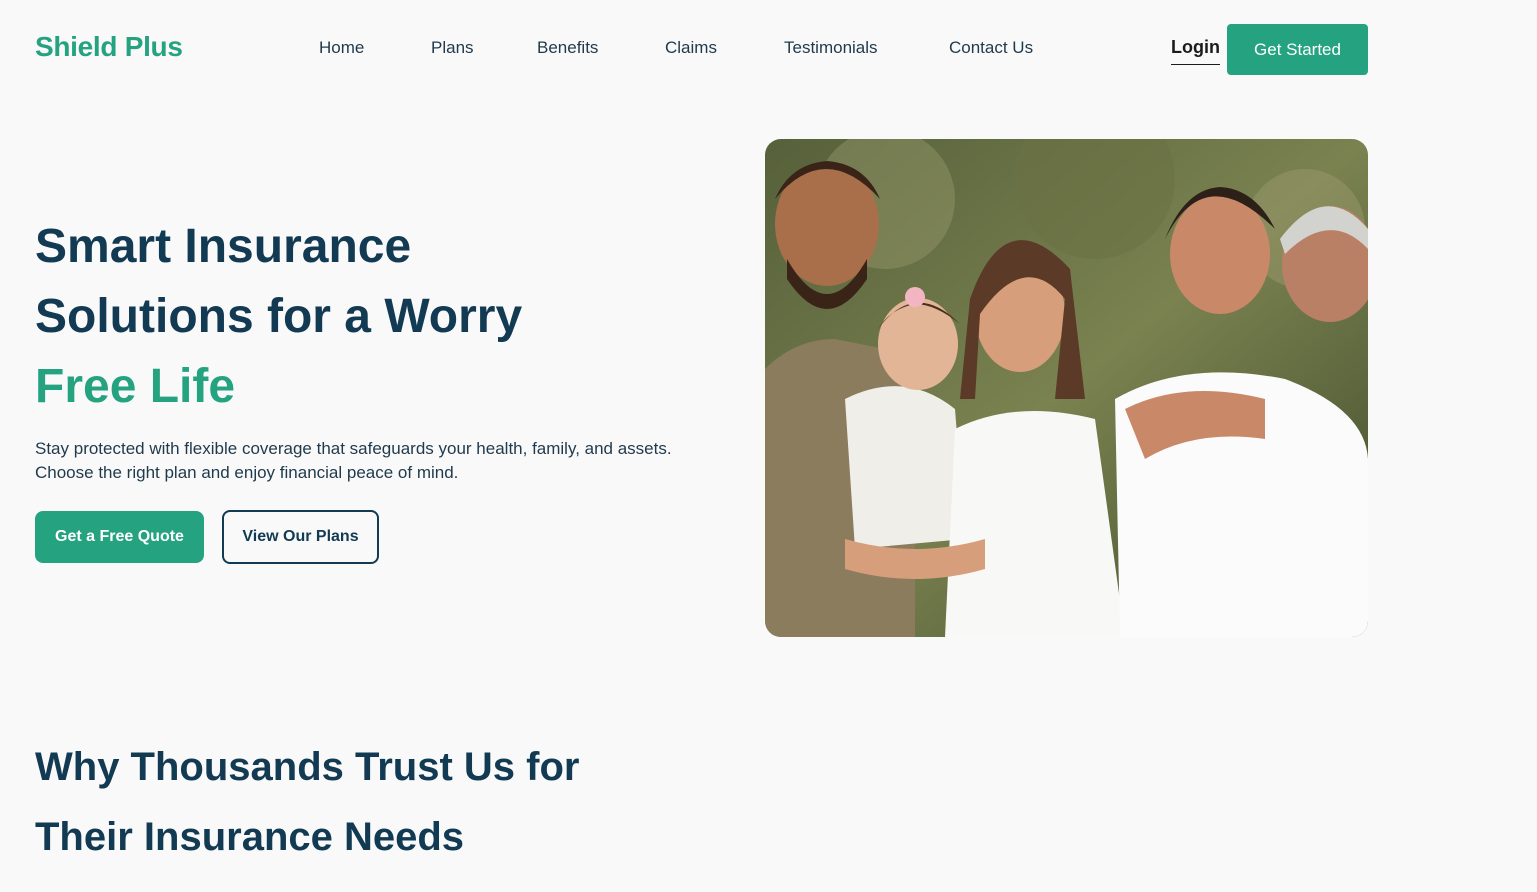 This screenshot has height=892, width=1537. What do you see at coordinates (691, 48) in the screenshot?
I see `nav-item-claims: Claims` at bounding box center [691, 48].